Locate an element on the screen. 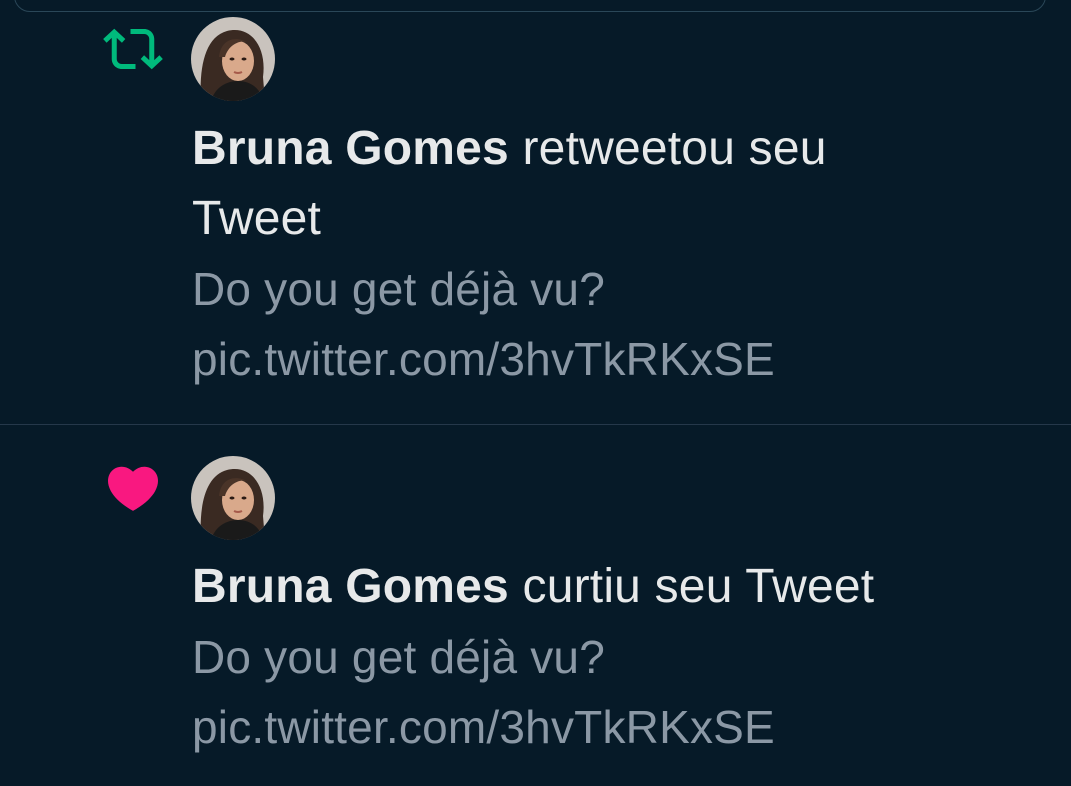  retweet-icon is located at coordinates (133, 49).